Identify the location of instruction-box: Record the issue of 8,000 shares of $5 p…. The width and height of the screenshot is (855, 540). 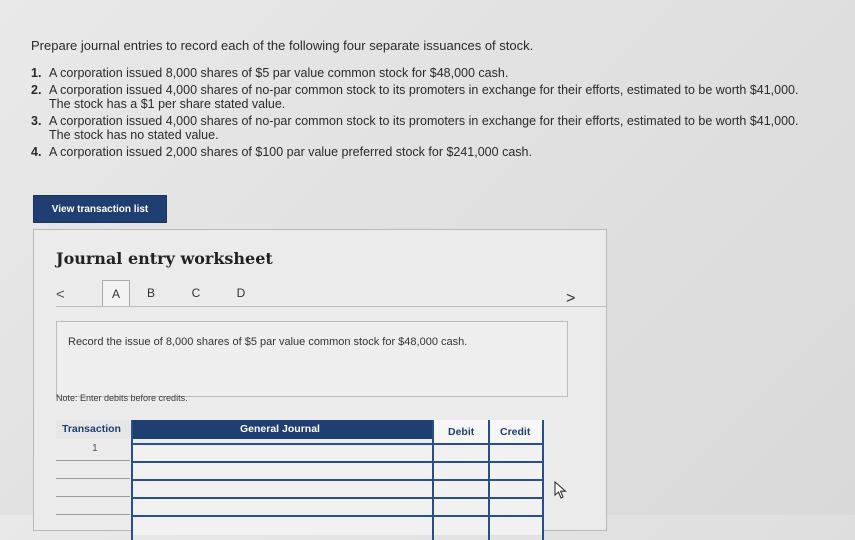
(312, 359).